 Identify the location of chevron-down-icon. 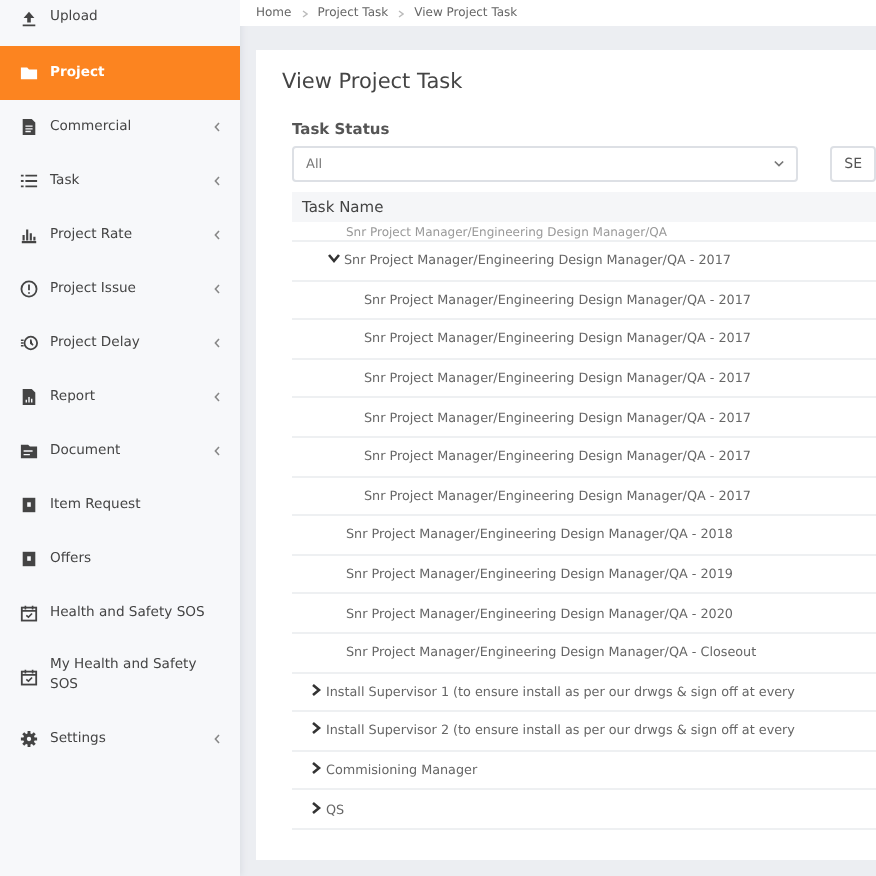
(779, 164).